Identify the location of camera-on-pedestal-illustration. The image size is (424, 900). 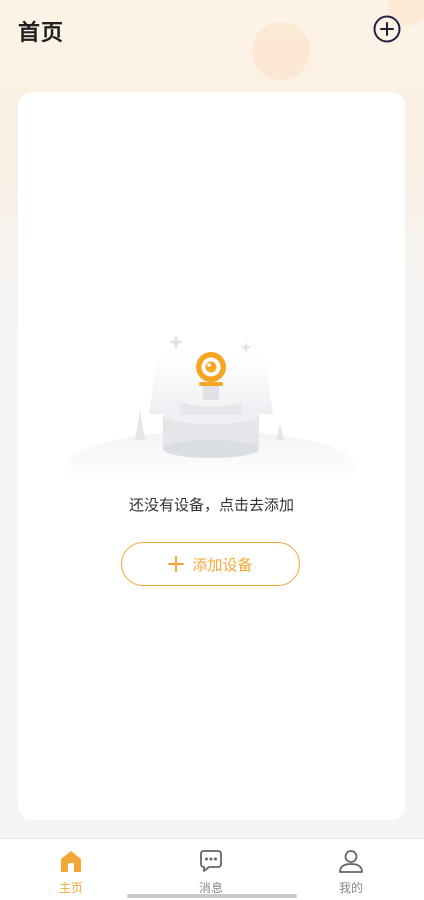
(211, 408).